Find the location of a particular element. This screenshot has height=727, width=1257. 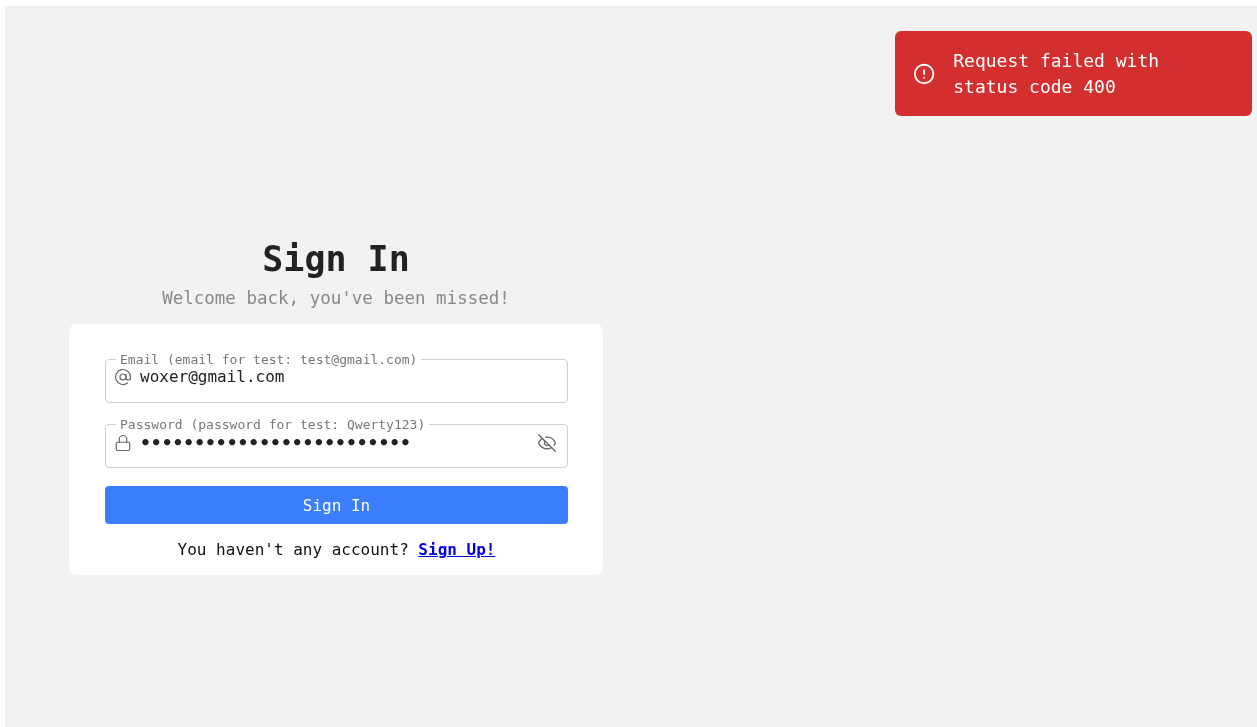

at-sign-icon is located at coordinates (123, 376).